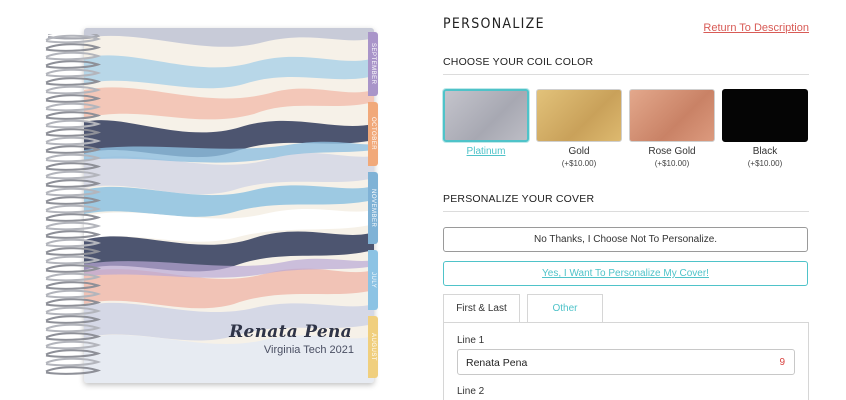 The image size is (846, 400). I want to click on month-tab-label: JULY, so click(373, 280).